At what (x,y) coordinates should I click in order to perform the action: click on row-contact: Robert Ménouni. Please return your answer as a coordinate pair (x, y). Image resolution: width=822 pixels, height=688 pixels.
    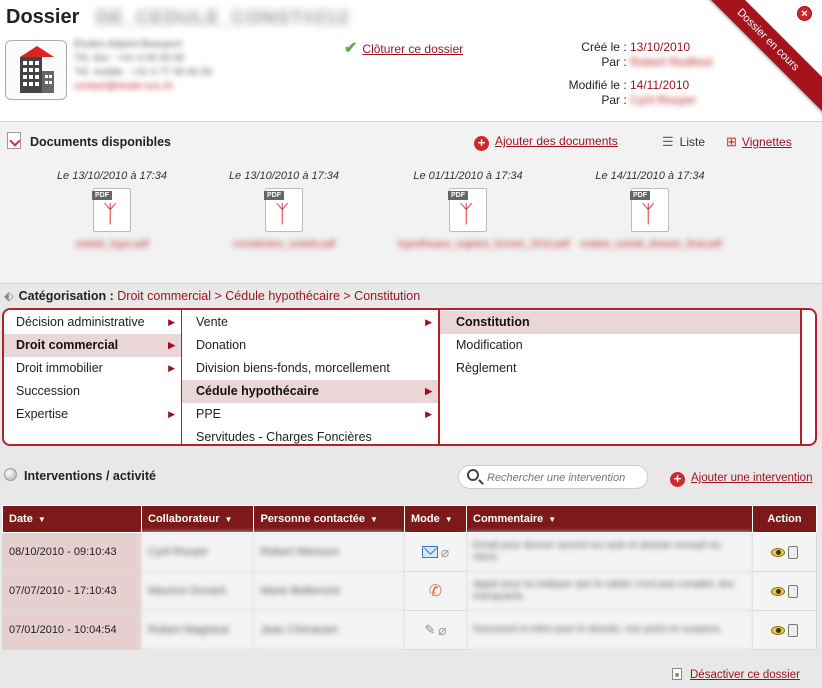
    Looking at the image, I should click on (329, 552).